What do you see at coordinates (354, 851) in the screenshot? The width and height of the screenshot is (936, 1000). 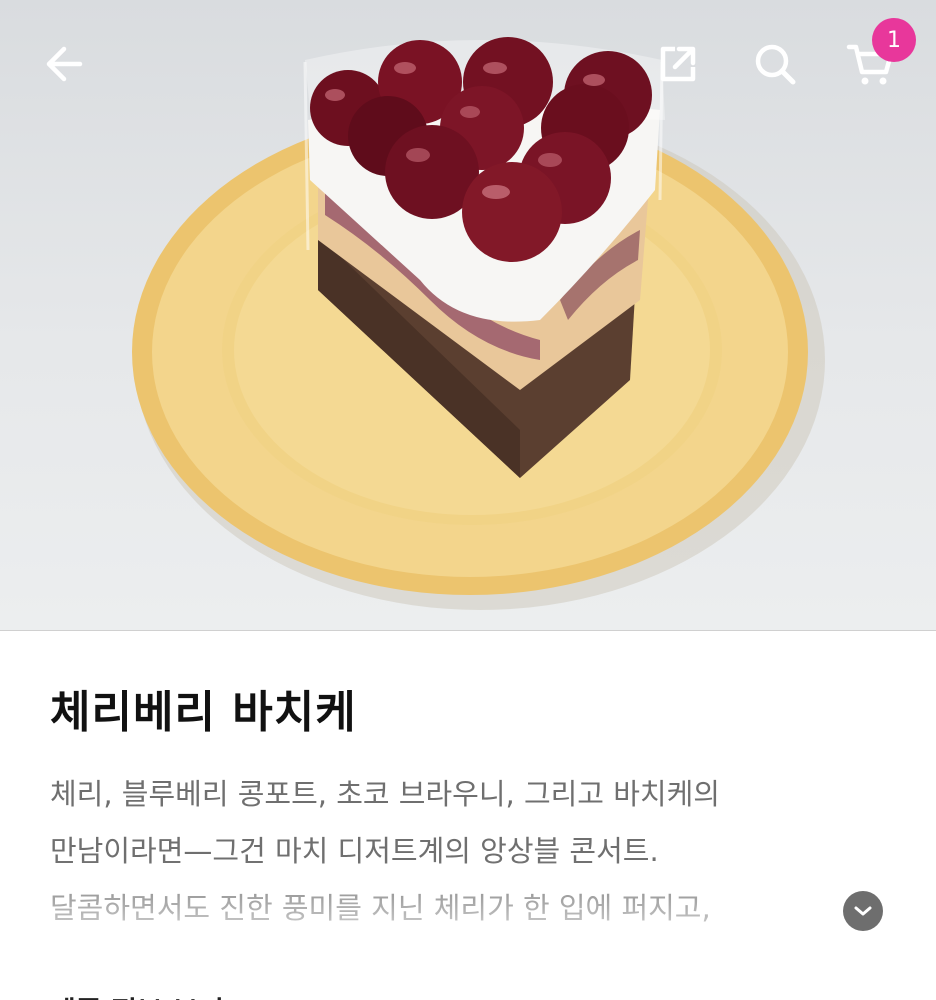 I see `description-line: 만남이라면—그건 마치 디저트계의 앙상블 콘서트.` at bounding box center [354, 851].